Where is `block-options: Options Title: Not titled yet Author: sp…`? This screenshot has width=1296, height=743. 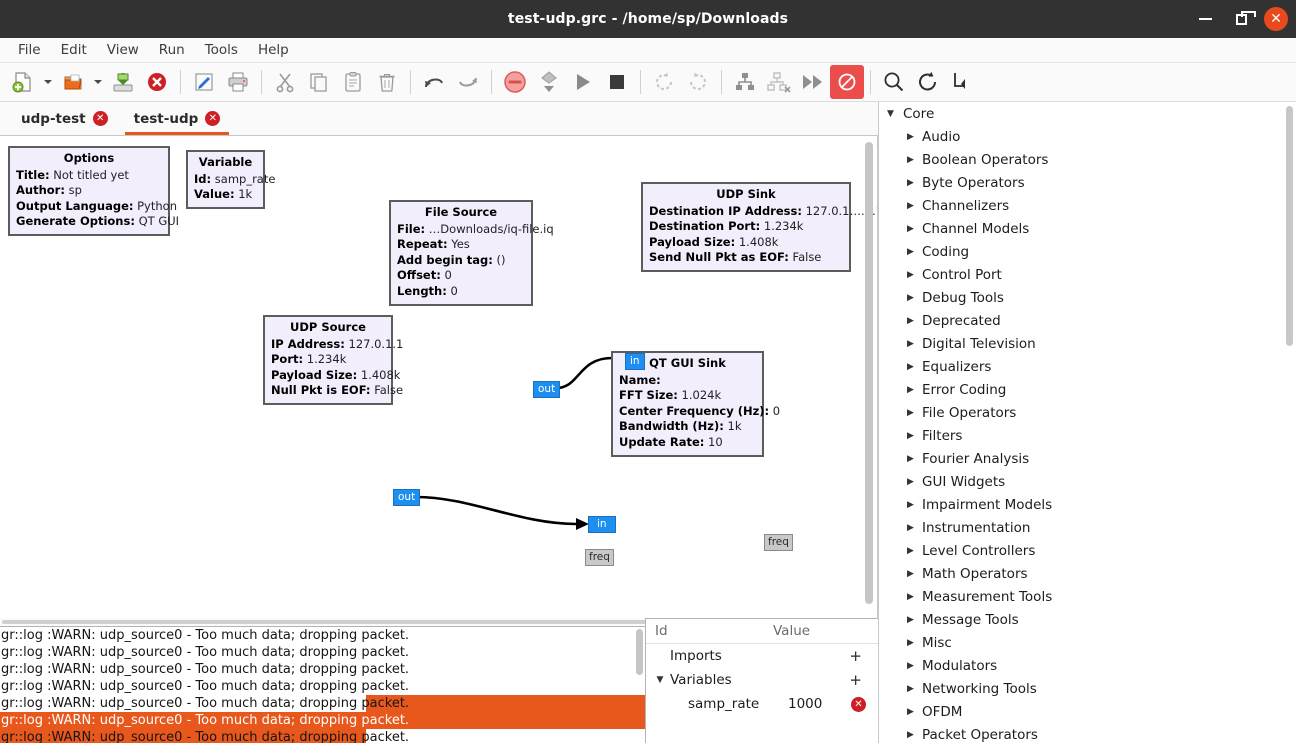 block-options: Options Title: Not titled yet Author: sp… is located at coordinates (93, 191).